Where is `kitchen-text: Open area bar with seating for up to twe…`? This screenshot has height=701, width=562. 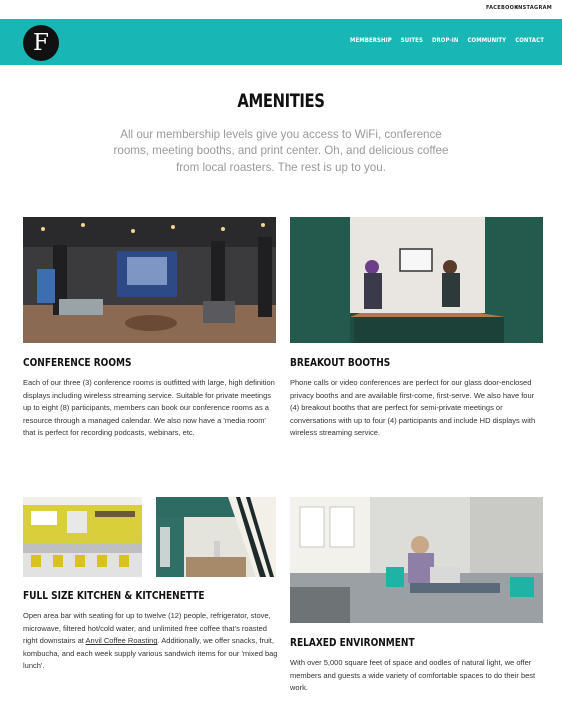
kitchen-text: Open area bar with seating for up to twe… is located at coordinates (150, 641).